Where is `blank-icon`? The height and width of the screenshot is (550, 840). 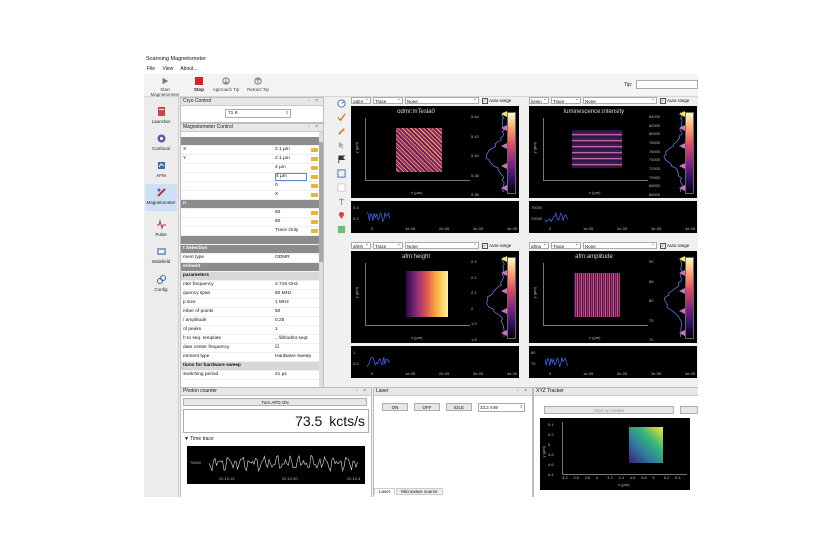 blank-icon is located at coordinates (341, 187).